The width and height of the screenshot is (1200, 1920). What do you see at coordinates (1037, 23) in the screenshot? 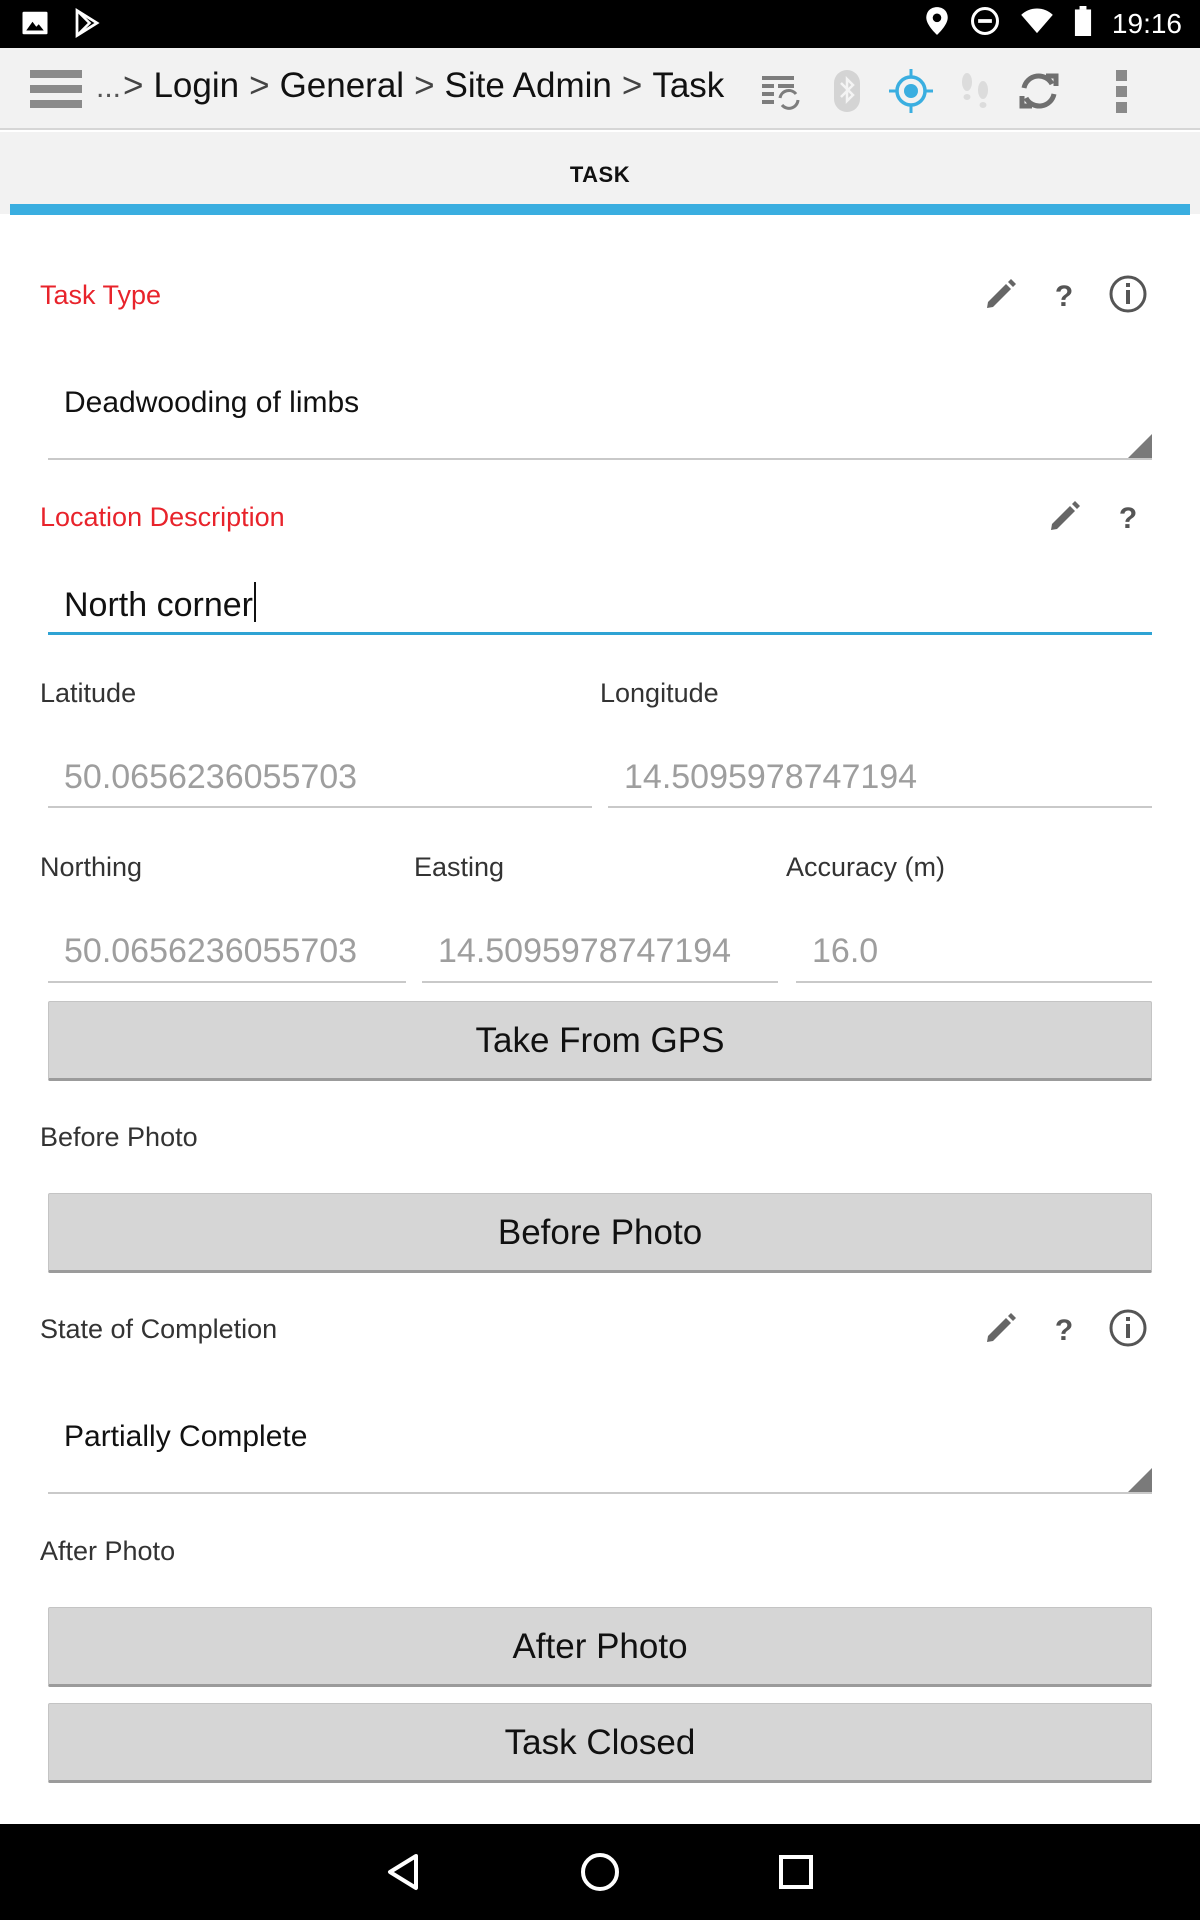
I see `wifi-icon` at bounding box center [1037, 23].